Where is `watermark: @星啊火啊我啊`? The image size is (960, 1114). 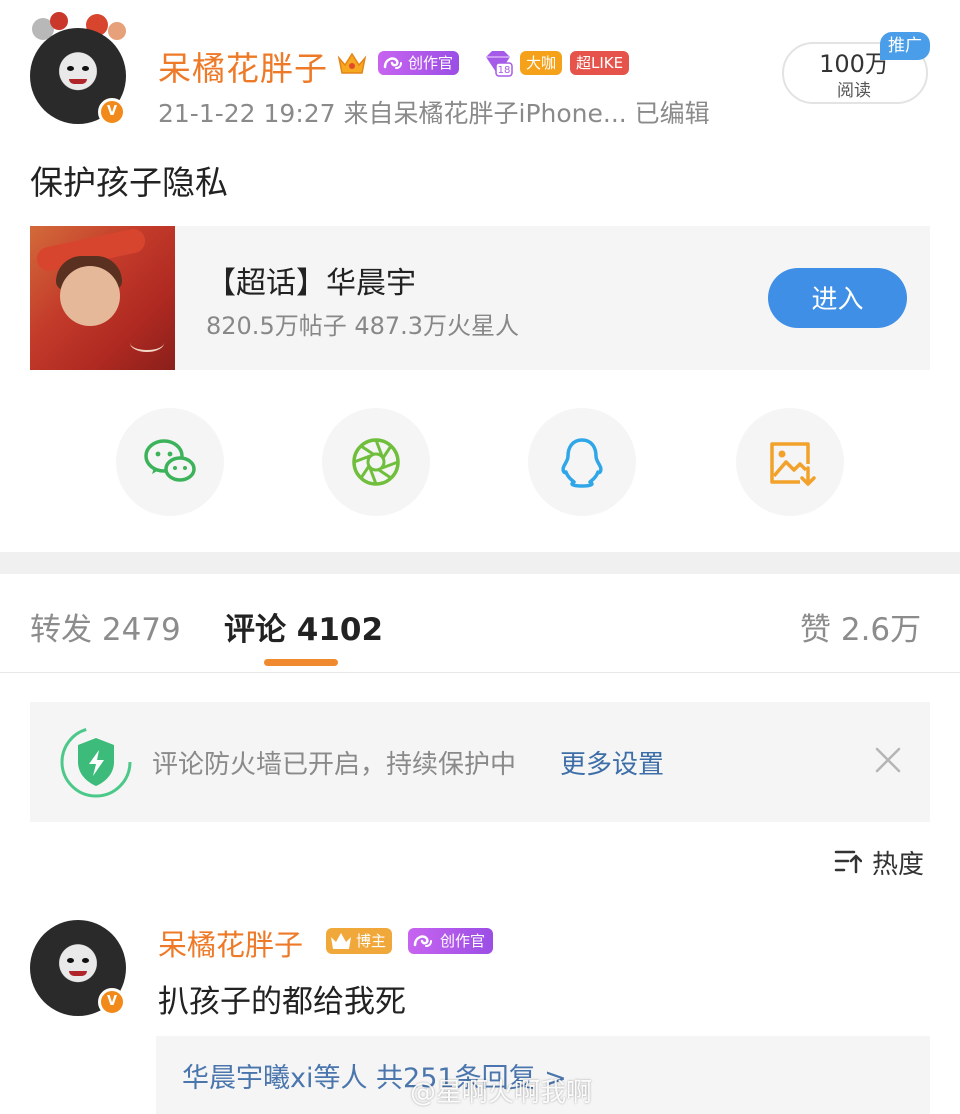
watermark: @星啊火啊我啊 is located at coordinates (501, 1093).